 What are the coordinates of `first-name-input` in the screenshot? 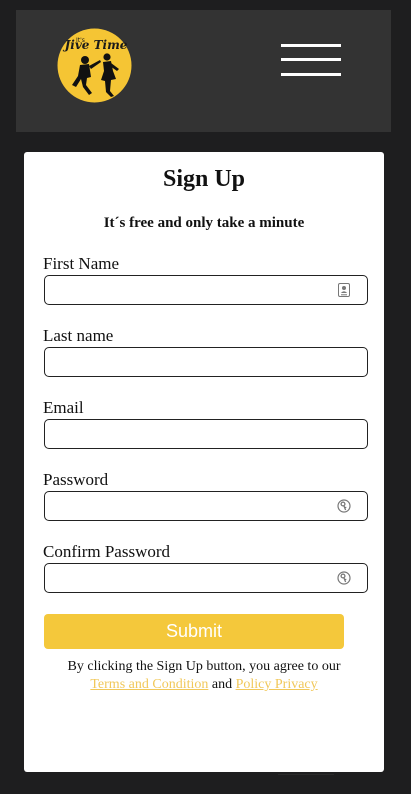 It's located at (206, 290).